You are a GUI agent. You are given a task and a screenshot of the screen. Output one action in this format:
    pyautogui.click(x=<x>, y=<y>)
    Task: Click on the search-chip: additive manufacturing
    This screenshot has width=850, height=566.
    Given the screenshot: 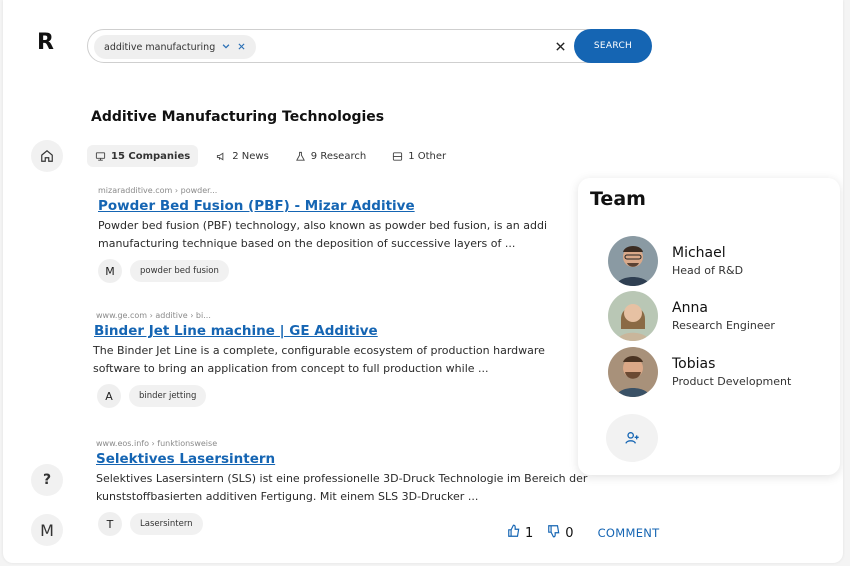 What is the action you would take?
    pyautogui.click(x=175, y=47)
    